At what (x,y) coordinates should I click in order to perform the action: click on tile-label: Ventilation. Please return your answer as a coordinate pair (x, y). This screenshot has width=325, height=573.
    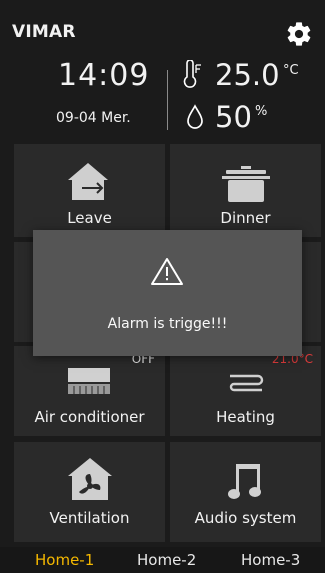
    Looking at the image, I should click on (89, 518).